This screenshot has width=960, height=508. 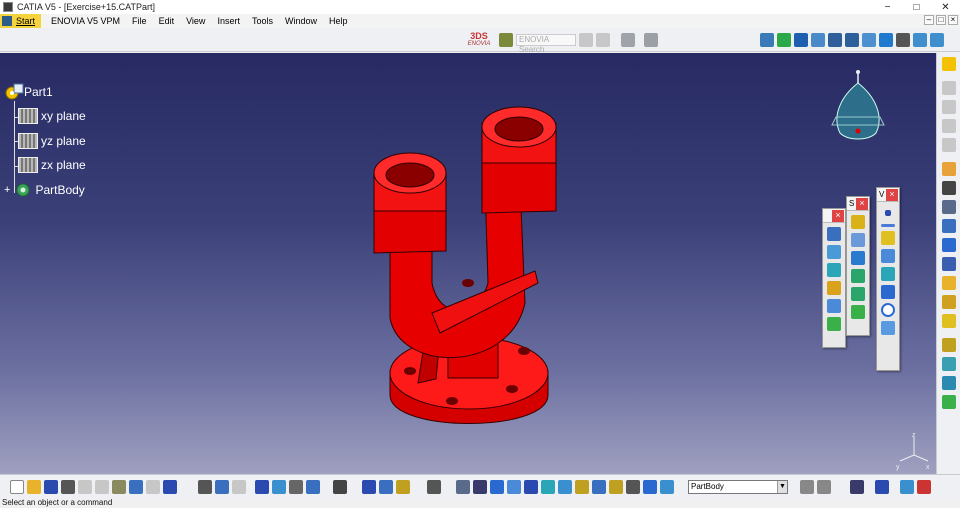 What do you see at coordinates (929, 20) in the screenshot?
I see `doc-minimize-button: –` at bounding box center [929, 20].